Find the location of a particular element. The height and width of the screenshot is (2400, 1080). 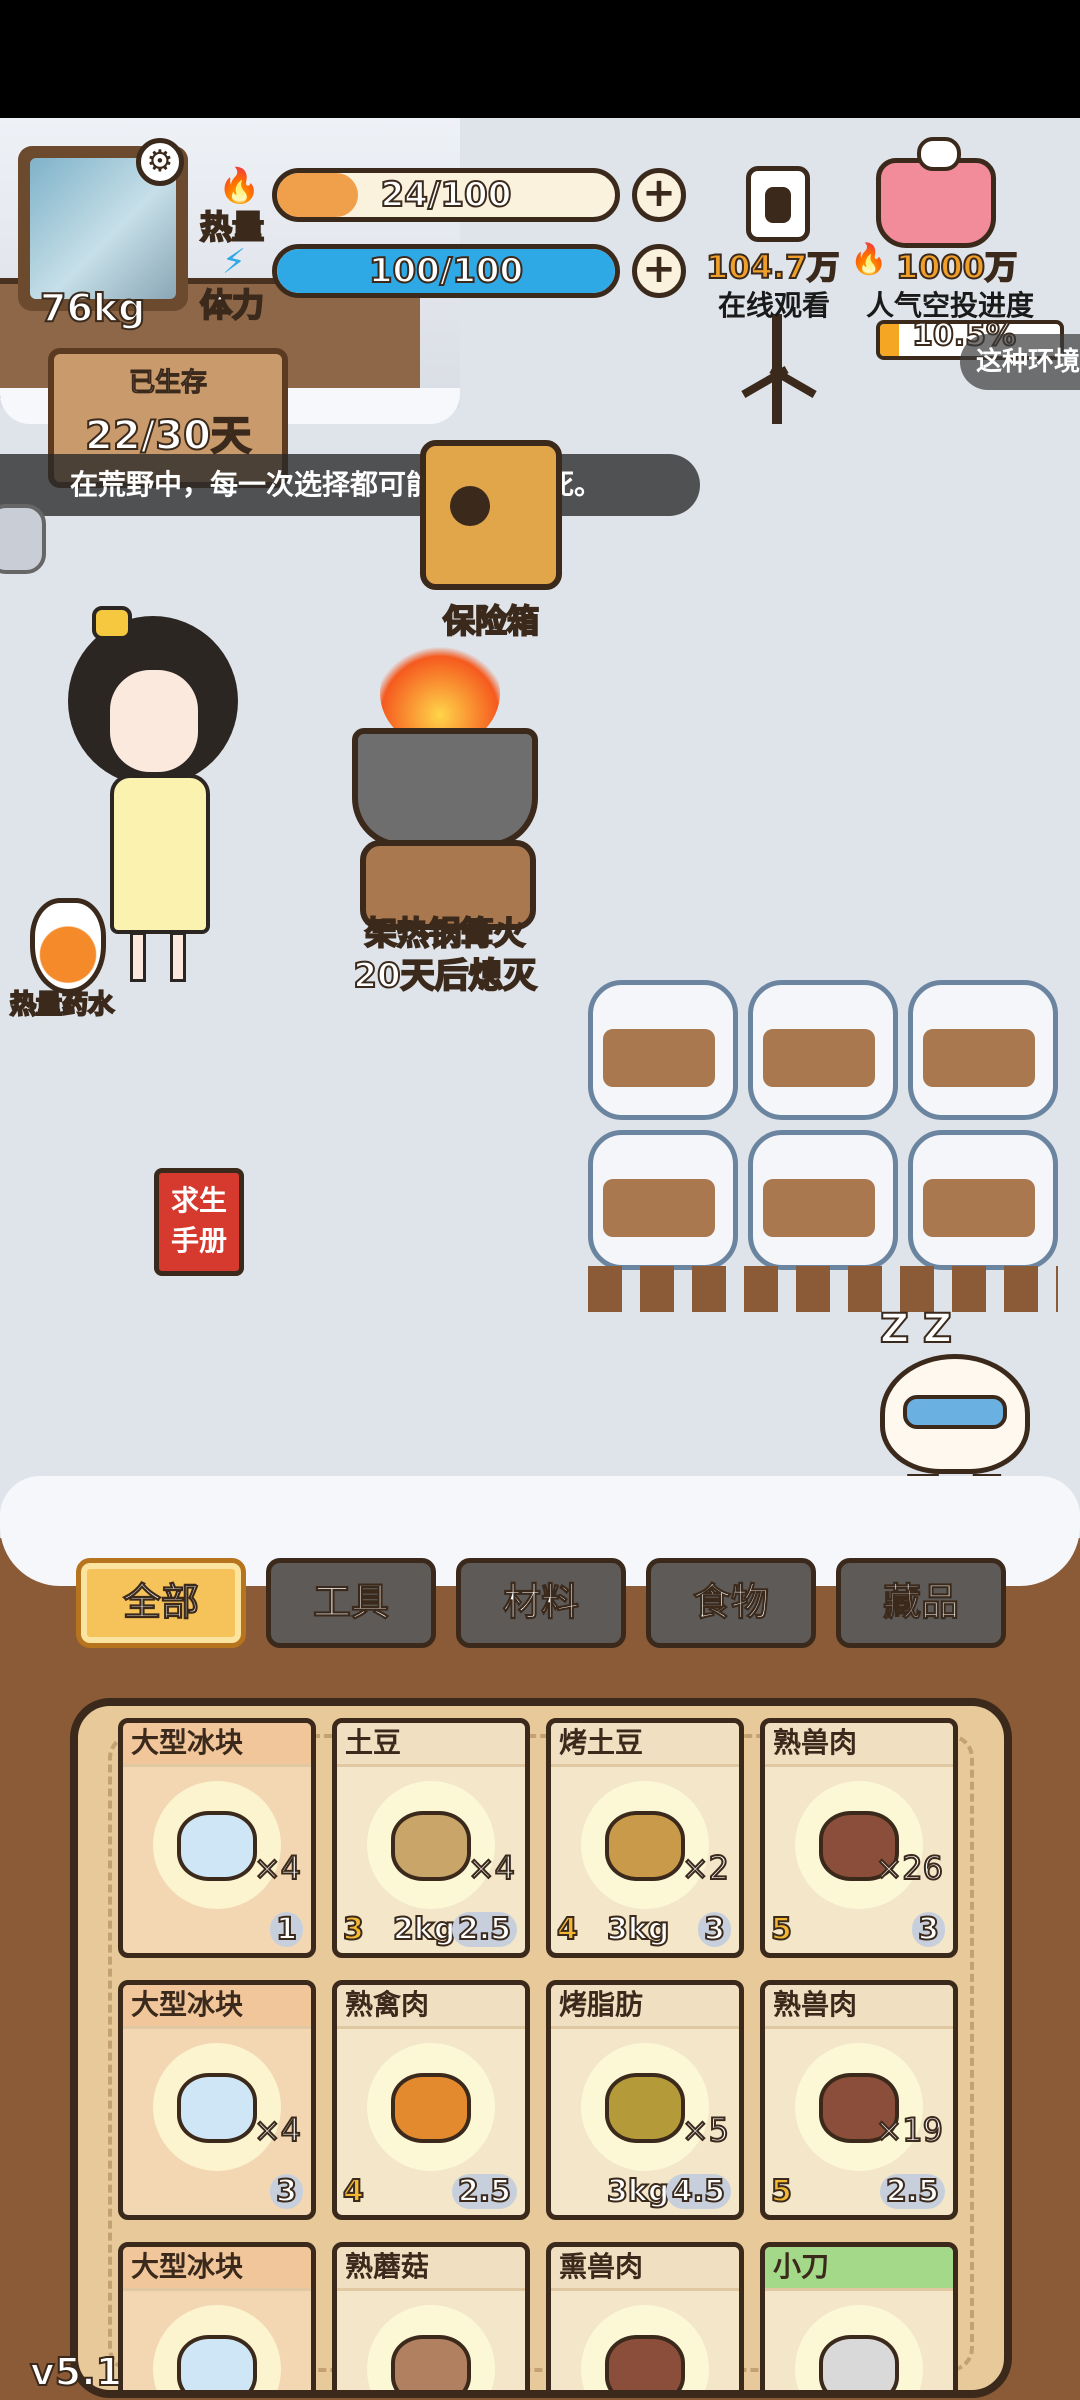

tab-all: 全部 is located at coordinates (161, 1603).